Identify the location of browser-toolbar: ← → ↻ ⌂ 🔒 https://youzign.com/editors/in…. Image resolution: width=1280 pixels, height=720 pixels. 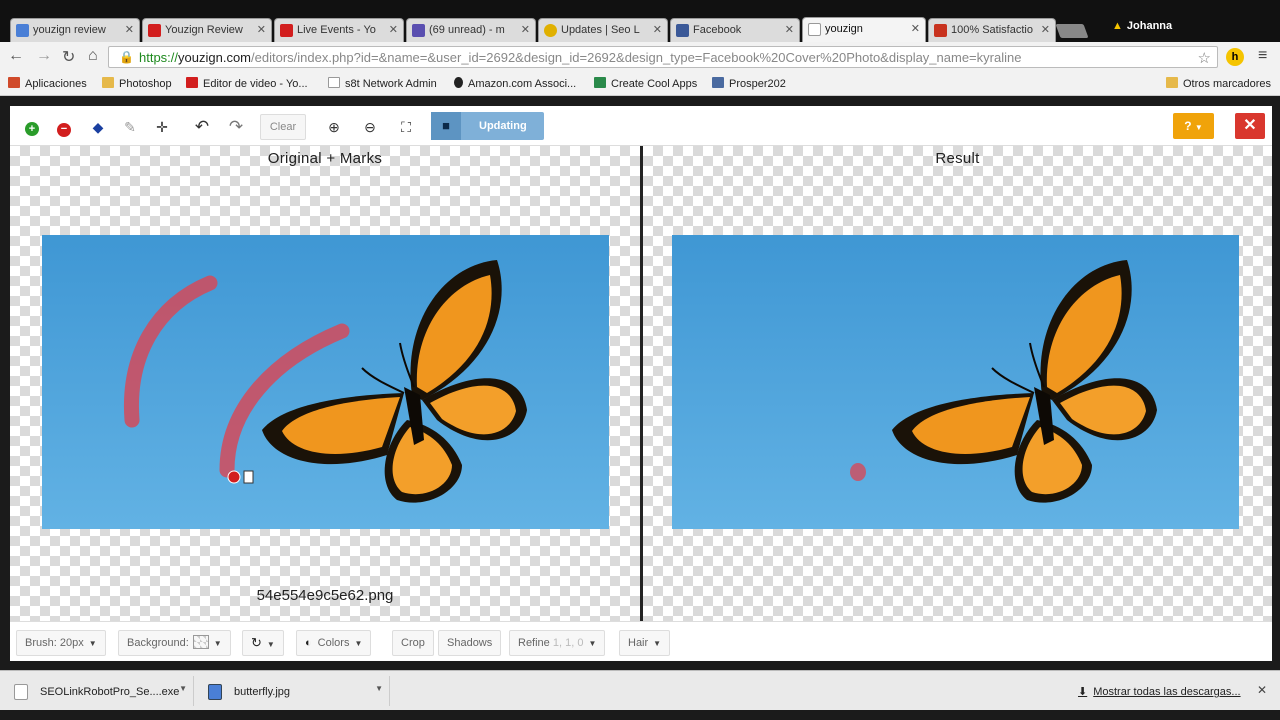
(640, 57).